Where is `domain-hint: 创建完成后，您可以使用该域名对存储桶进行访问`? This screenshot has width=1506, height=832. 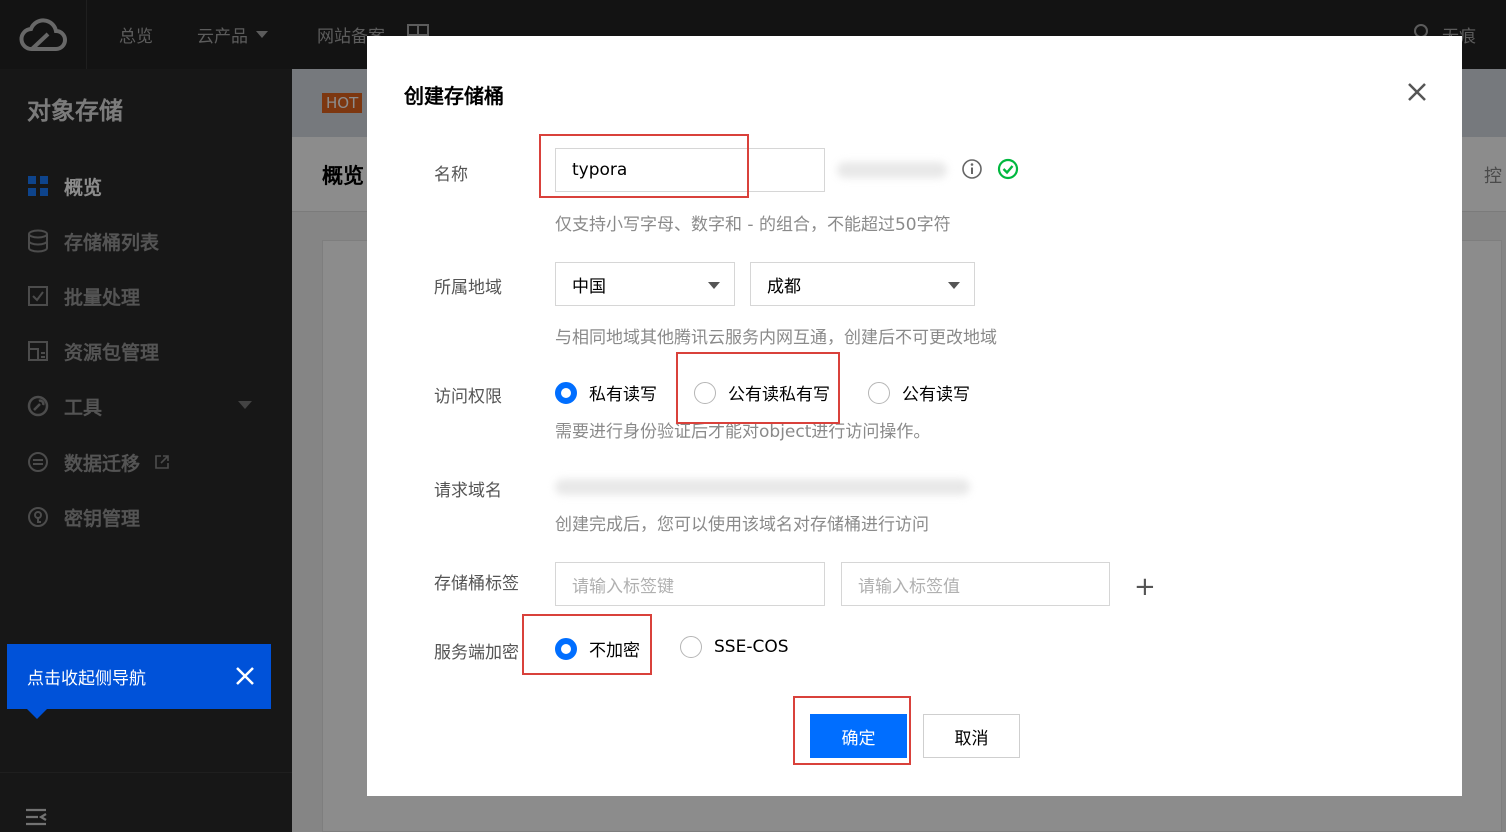 domain-hint: 创建完成后，您可以使用该域名对存储桶进行访问 is located at coordinates (742, 525).